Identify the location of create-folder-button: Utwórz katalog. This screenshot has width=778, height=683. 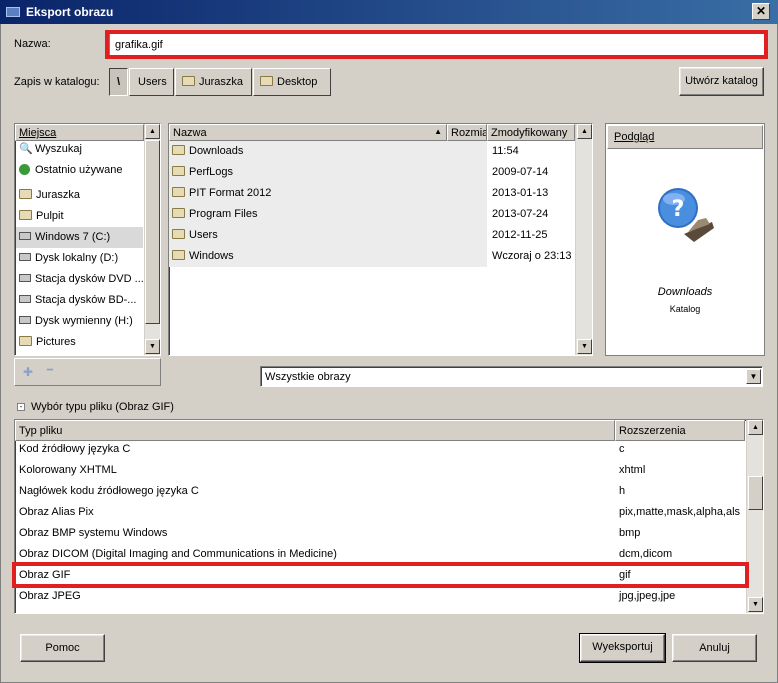
(721, 81).